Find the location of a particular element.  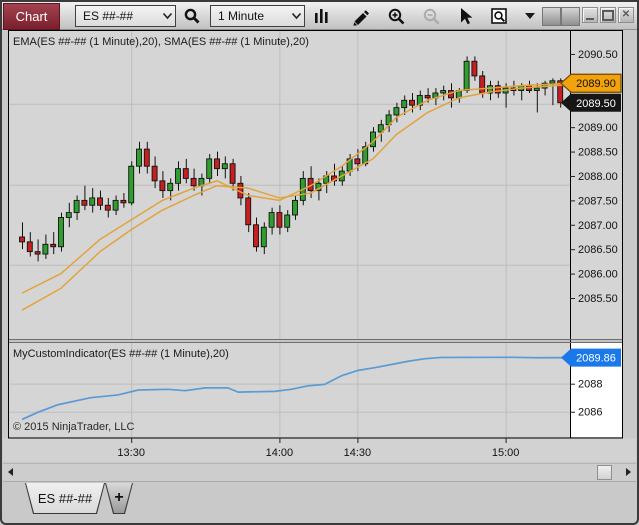

cursor-arrow-icon is located at coordinates (466, 16).